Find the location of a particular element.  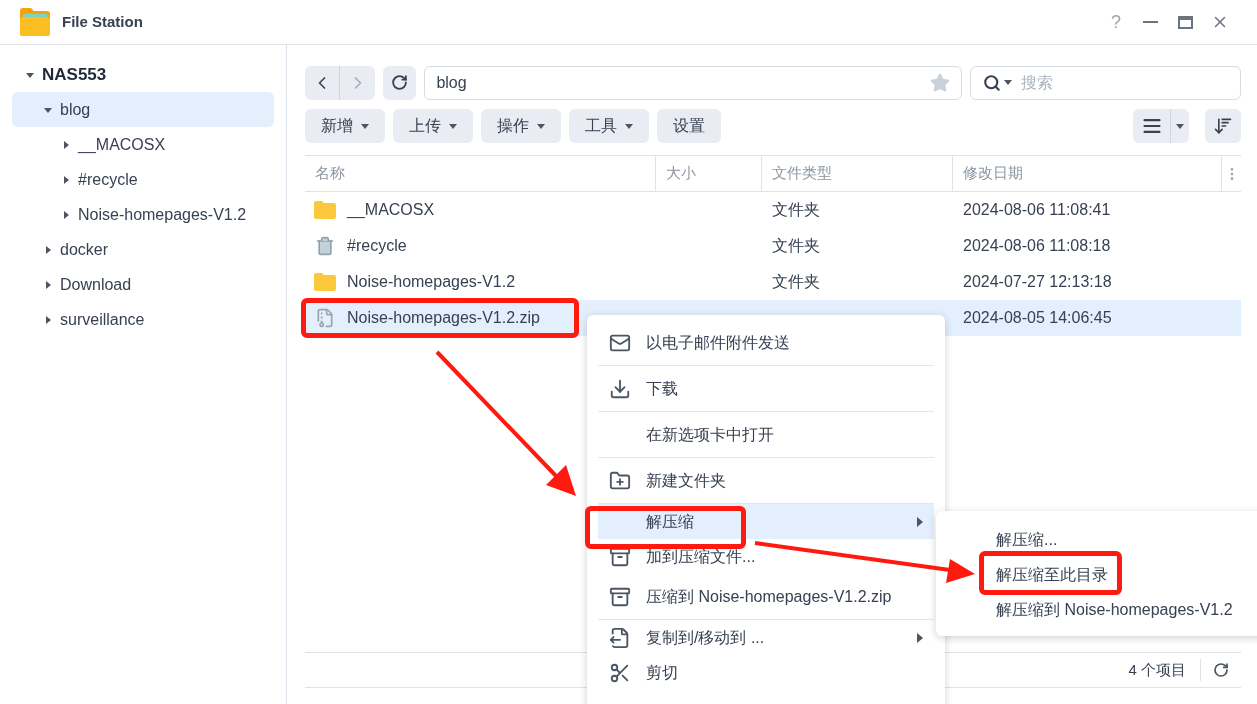

scissors-icon is located at coordinates (620, 672).